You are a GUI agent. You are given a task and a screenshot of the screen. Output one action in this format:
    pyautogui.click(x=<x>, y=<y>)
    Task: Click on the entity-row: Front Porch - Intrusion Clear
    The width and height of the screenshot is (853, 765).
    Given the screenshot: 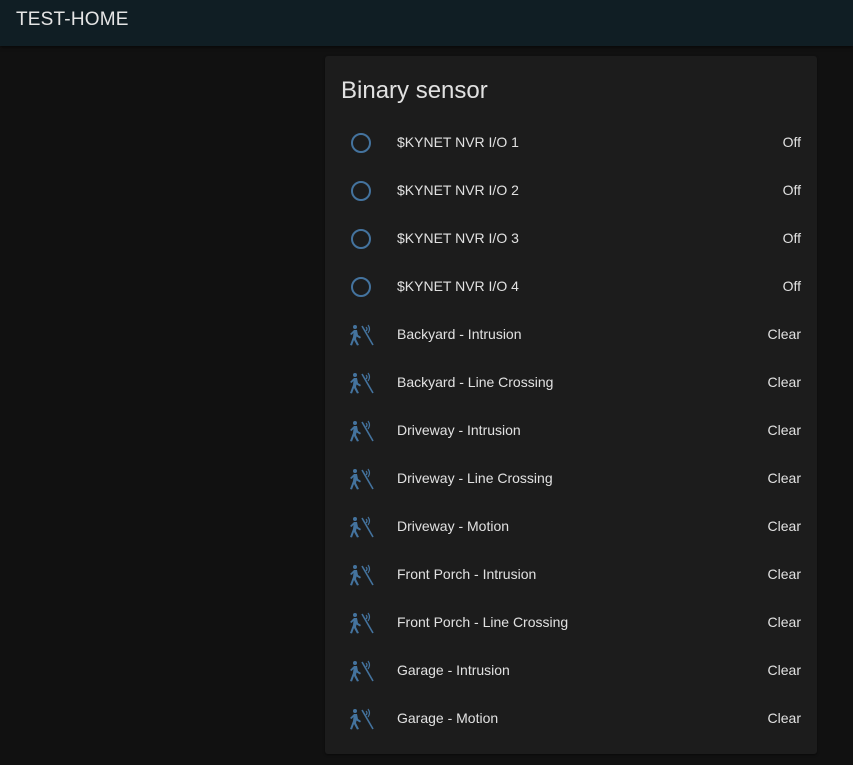 What is the action you would take?
    pyautogui.click(x=571, y=575)
    